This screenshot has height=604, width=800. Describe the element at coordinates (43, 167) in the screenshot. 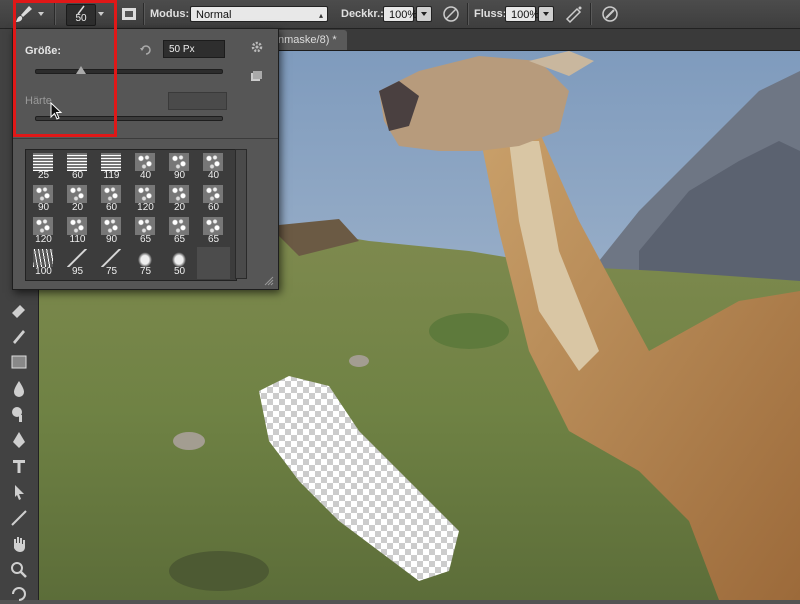

I see `brush-preset-item: 25` at that location.